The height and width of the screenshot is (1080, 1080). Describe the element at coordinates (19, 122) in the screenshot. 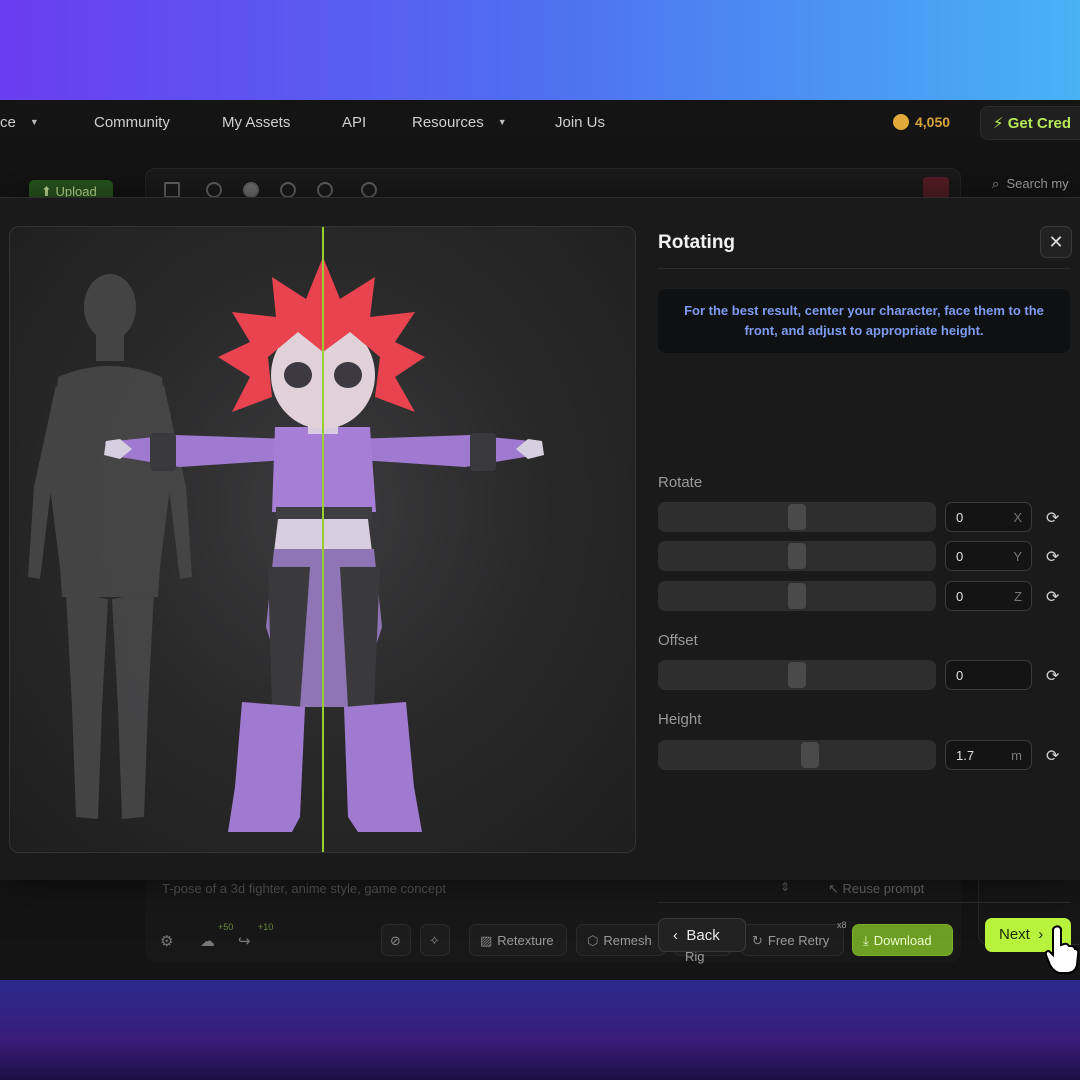

I see `nav-item-partial: ce ▼` at that location.